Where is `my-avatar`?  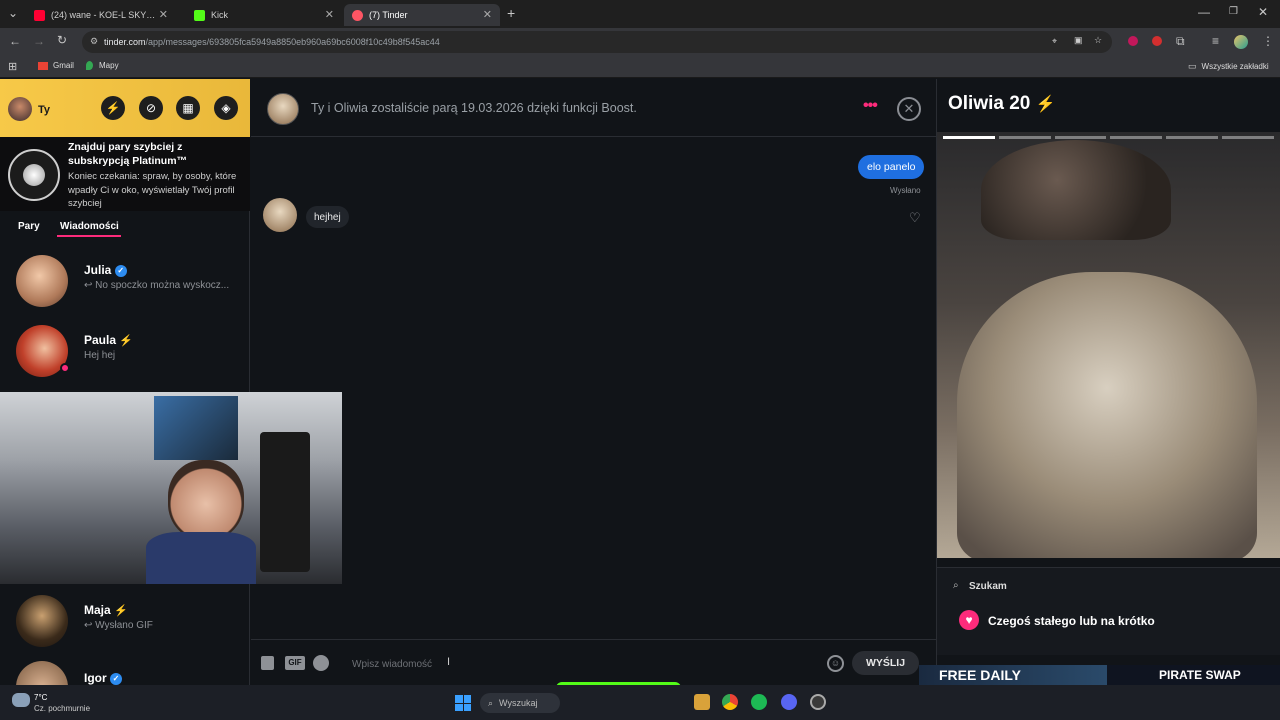 my-avatar is located at coordinates (20, 109).